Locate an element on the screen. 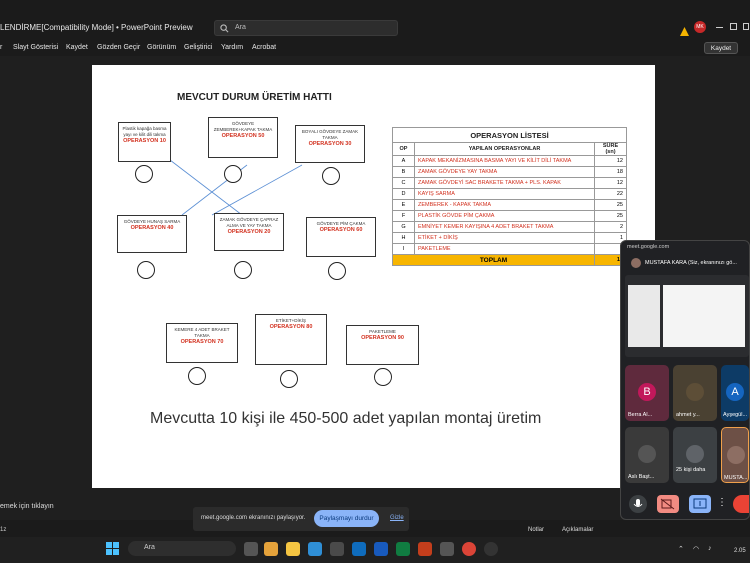 The image size is (750, 563). presenter-avatar is located at coordinates (636, 263).